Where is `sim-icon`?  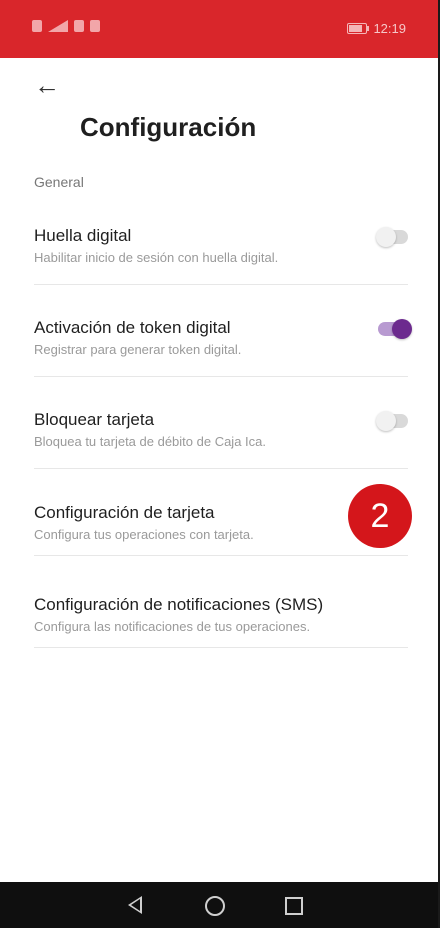 sim-icon is located at coordinates (95, 26).